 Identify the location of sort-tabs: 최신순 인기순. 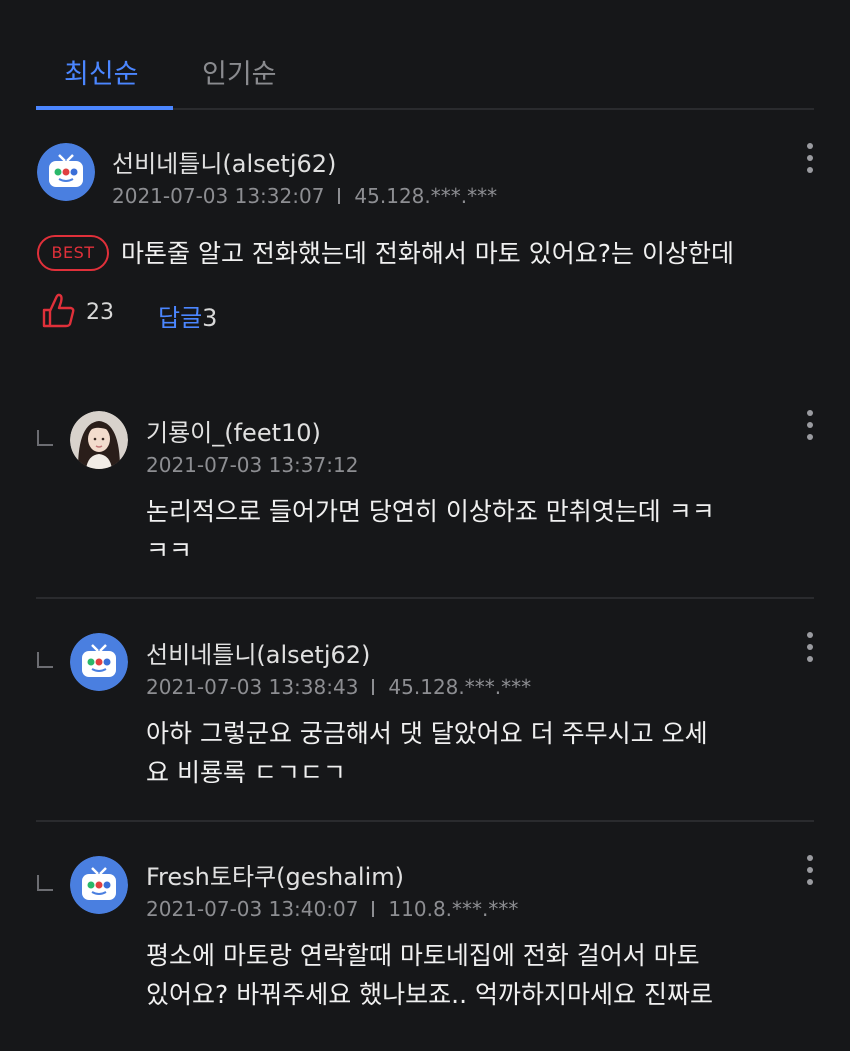
(425, 55).